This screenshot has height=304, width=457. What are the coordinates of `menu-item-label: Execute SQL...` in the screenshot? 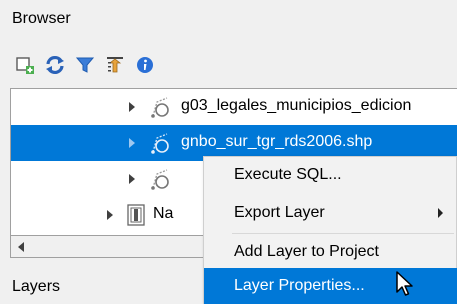 It's located at (288, 174).